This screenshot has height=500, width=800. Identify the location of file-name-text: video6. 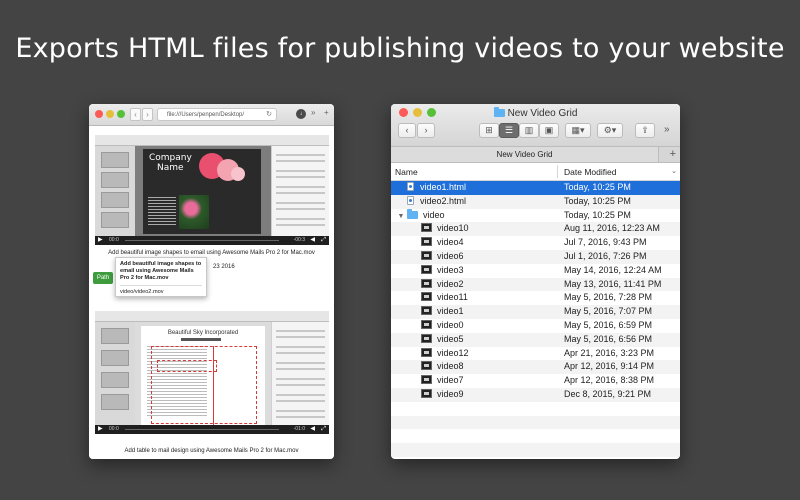
(450, 255).